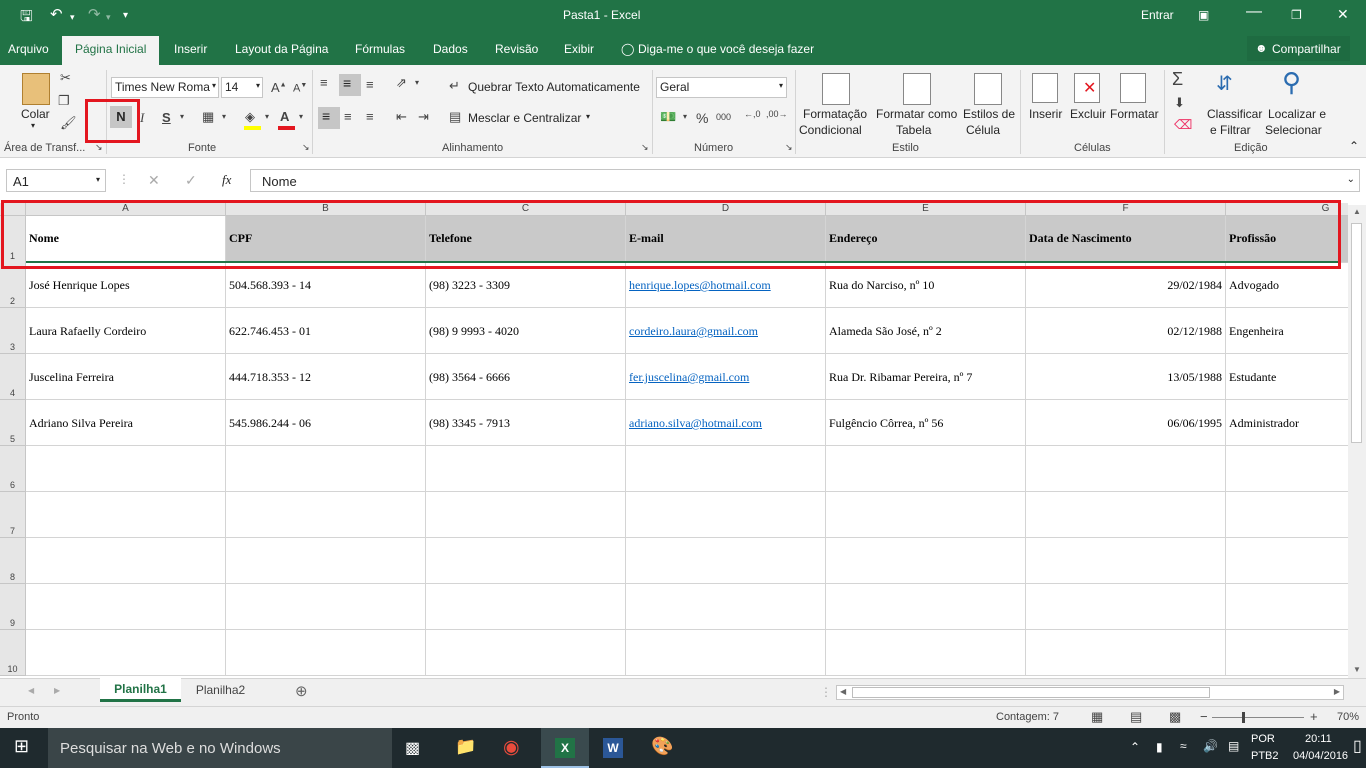 The image size is (1366, 768). I want to click on page-break-icon: ▩, so click(1175, 717).